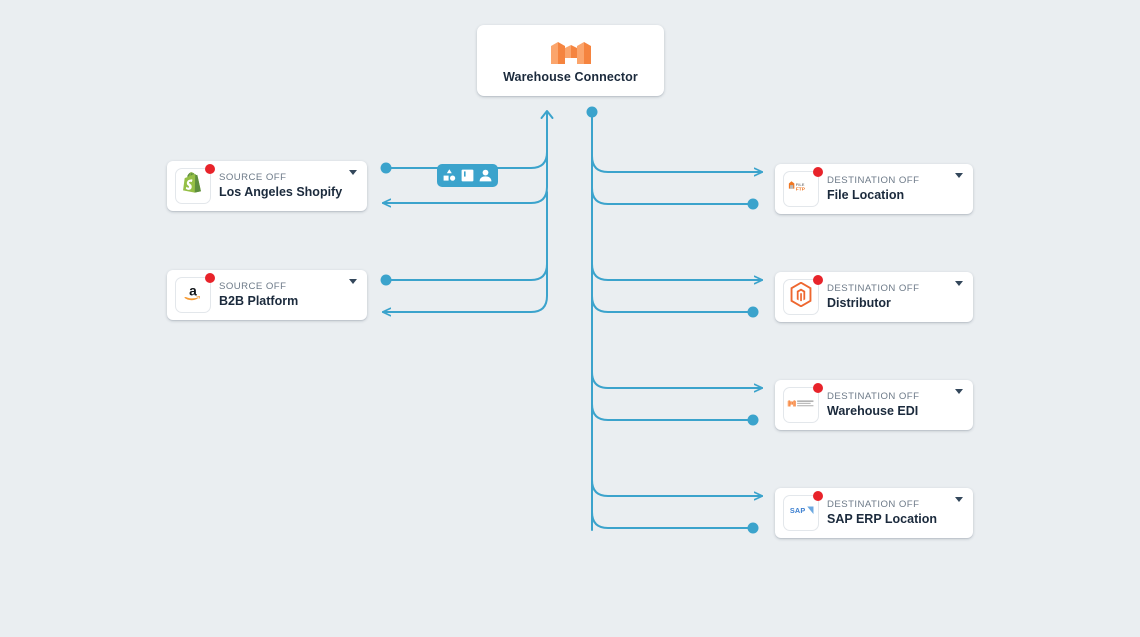 This screenshot has height=637, width=1140. What do you see at coordinates (571, 52) in the screenshot?
I see `warehouse-connector-logo-icon` at bounding box center [571, 52].